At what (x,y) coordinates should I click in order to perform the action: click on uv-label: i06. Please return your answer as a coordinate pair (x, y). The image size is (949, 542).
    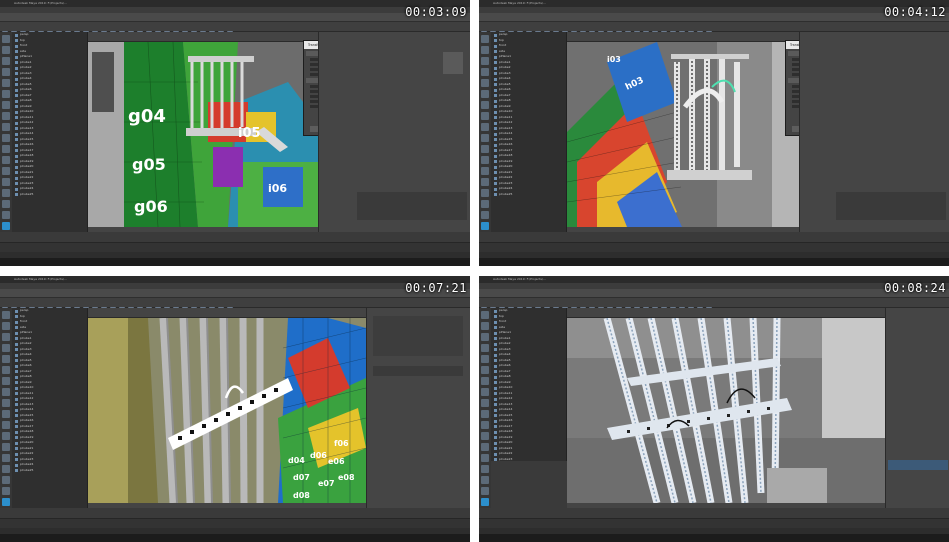
    Looking at the image, I should click on (277, 188).